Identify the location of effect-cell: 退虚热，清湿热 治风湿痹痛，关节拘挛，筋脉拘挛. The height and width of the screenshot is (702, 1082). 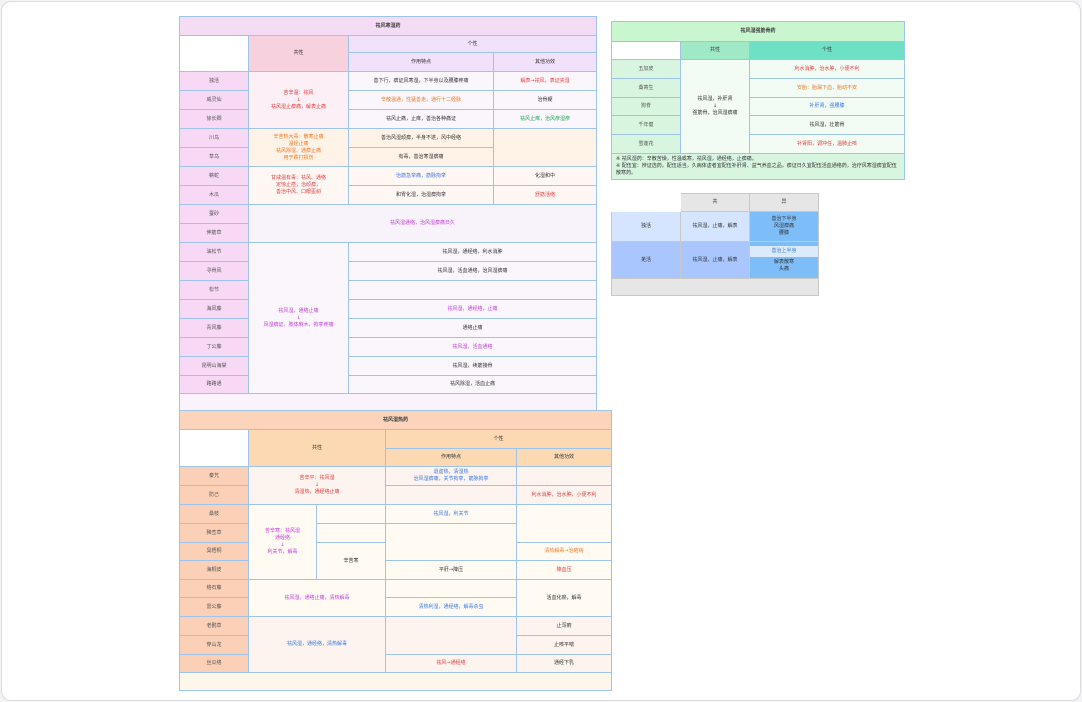
(451, 476).